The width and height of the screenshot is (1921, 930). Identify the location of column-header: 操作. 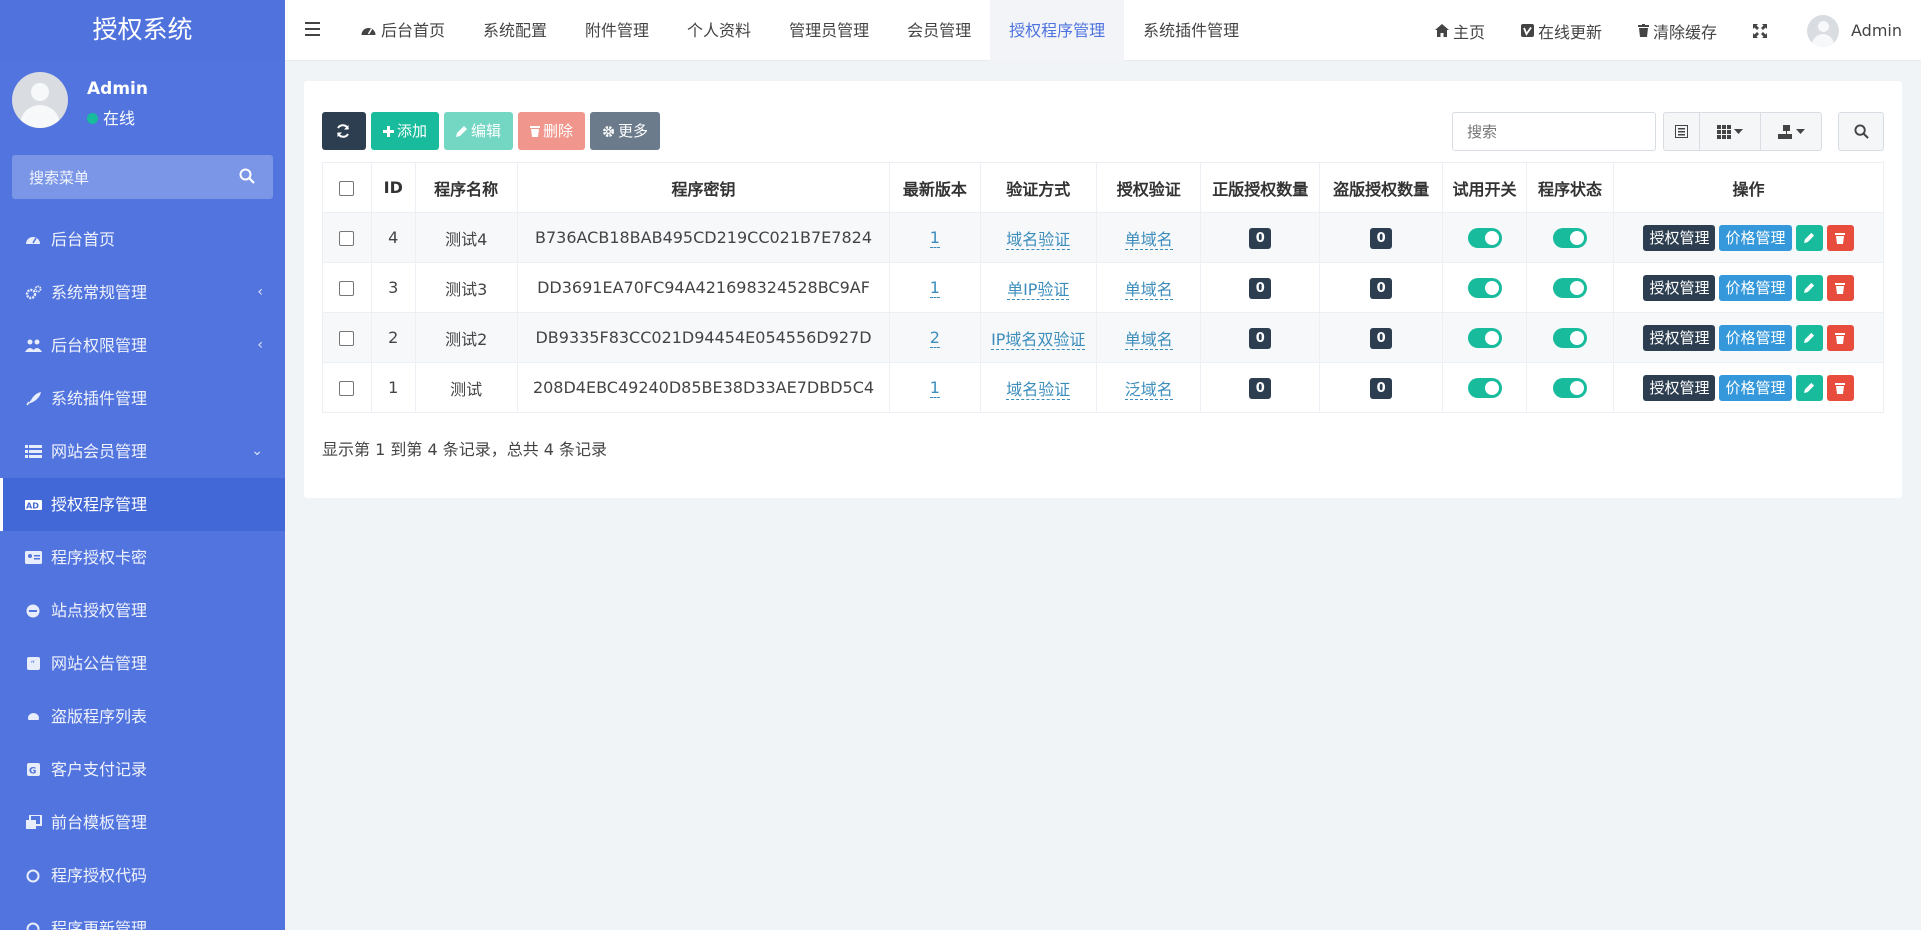
(1748, 187).